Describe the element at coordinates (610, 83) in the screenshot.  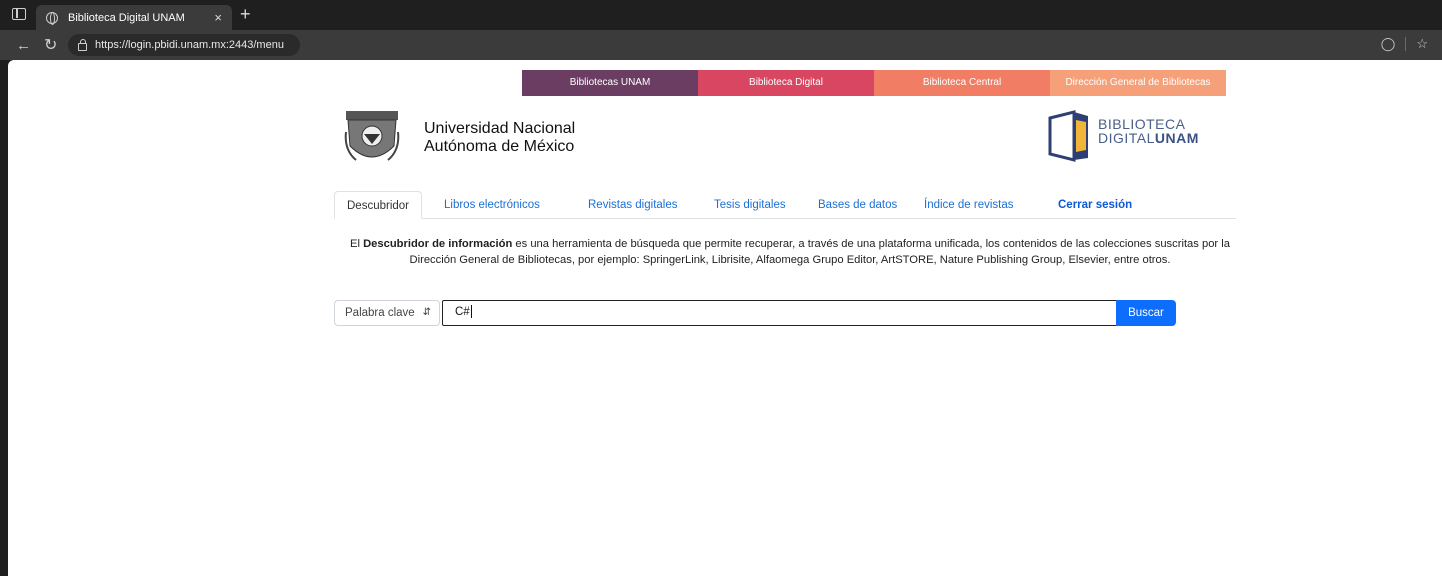
I see `top-link-bibliotecas-unam: Bibliotecas UNAM` at that location.